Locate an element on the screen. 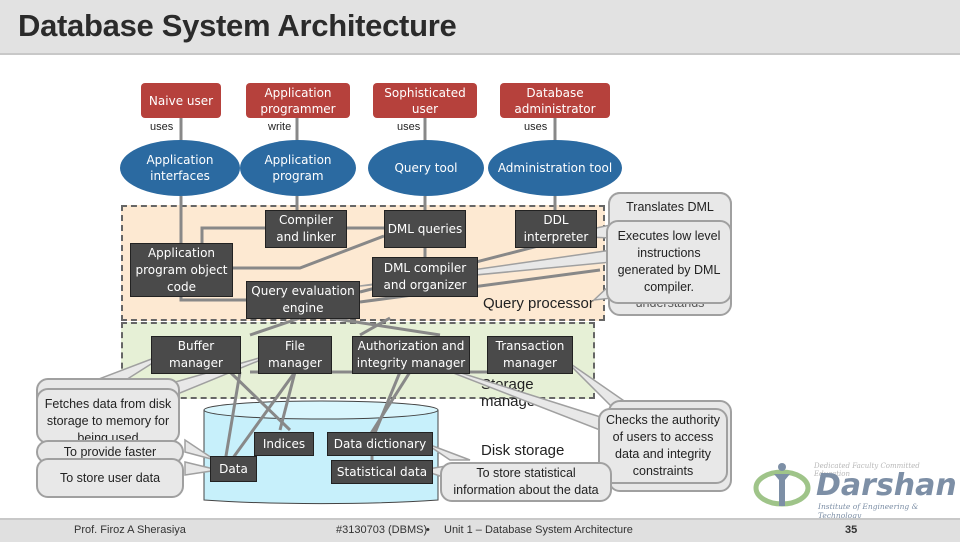 This screenshot has width=960, height=542. footer-course: #3130703 (DBMS) is located at coordinates (382, 530).